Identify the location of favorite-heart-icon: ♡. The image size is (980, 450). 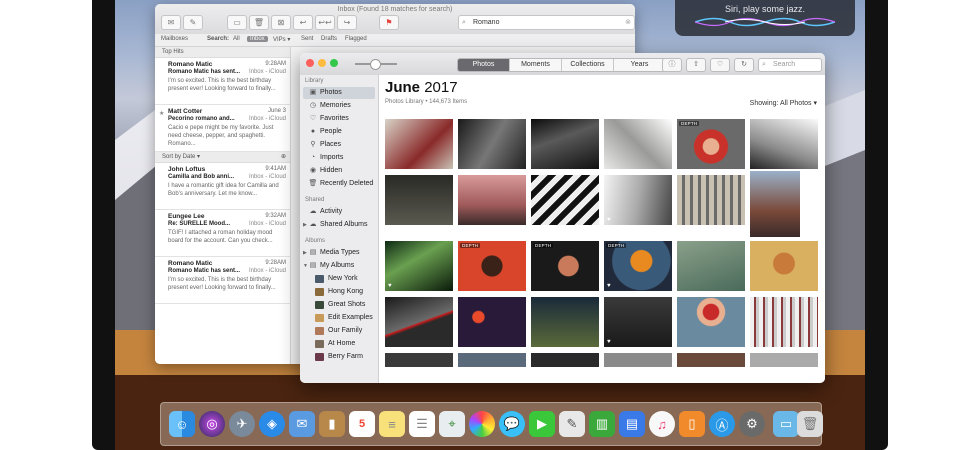
(720, 65).